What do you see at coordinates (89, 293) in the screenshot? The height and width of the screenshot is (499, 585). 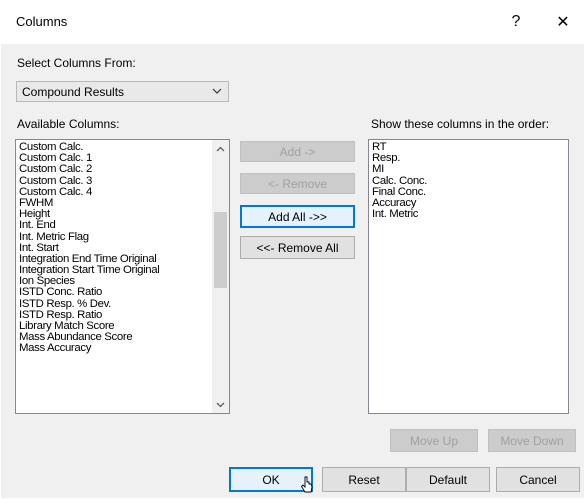 I see `available-column-item: ISTD Conc. Ratio` at bounding box center [89, 293].